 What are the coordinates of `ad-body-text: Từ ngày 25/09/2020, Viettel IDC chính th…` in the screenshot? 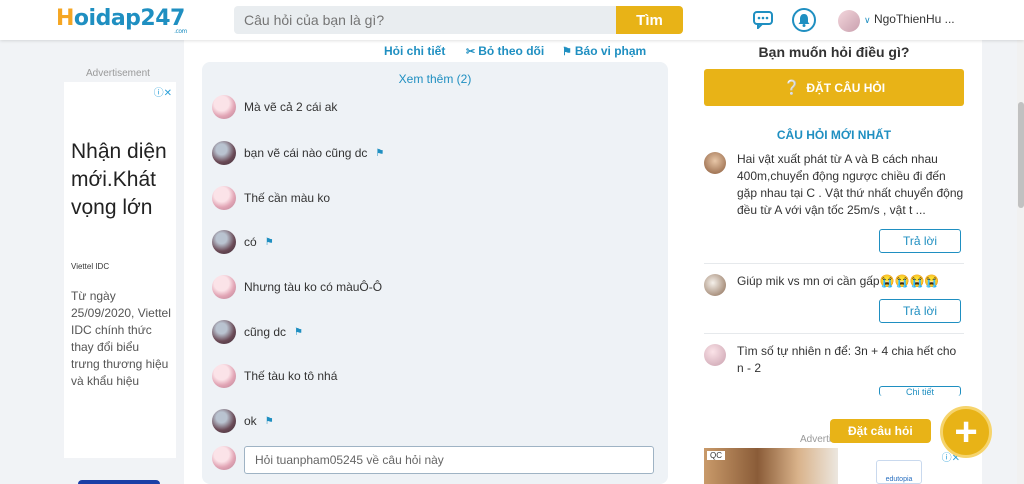 It's located at (121, 338).